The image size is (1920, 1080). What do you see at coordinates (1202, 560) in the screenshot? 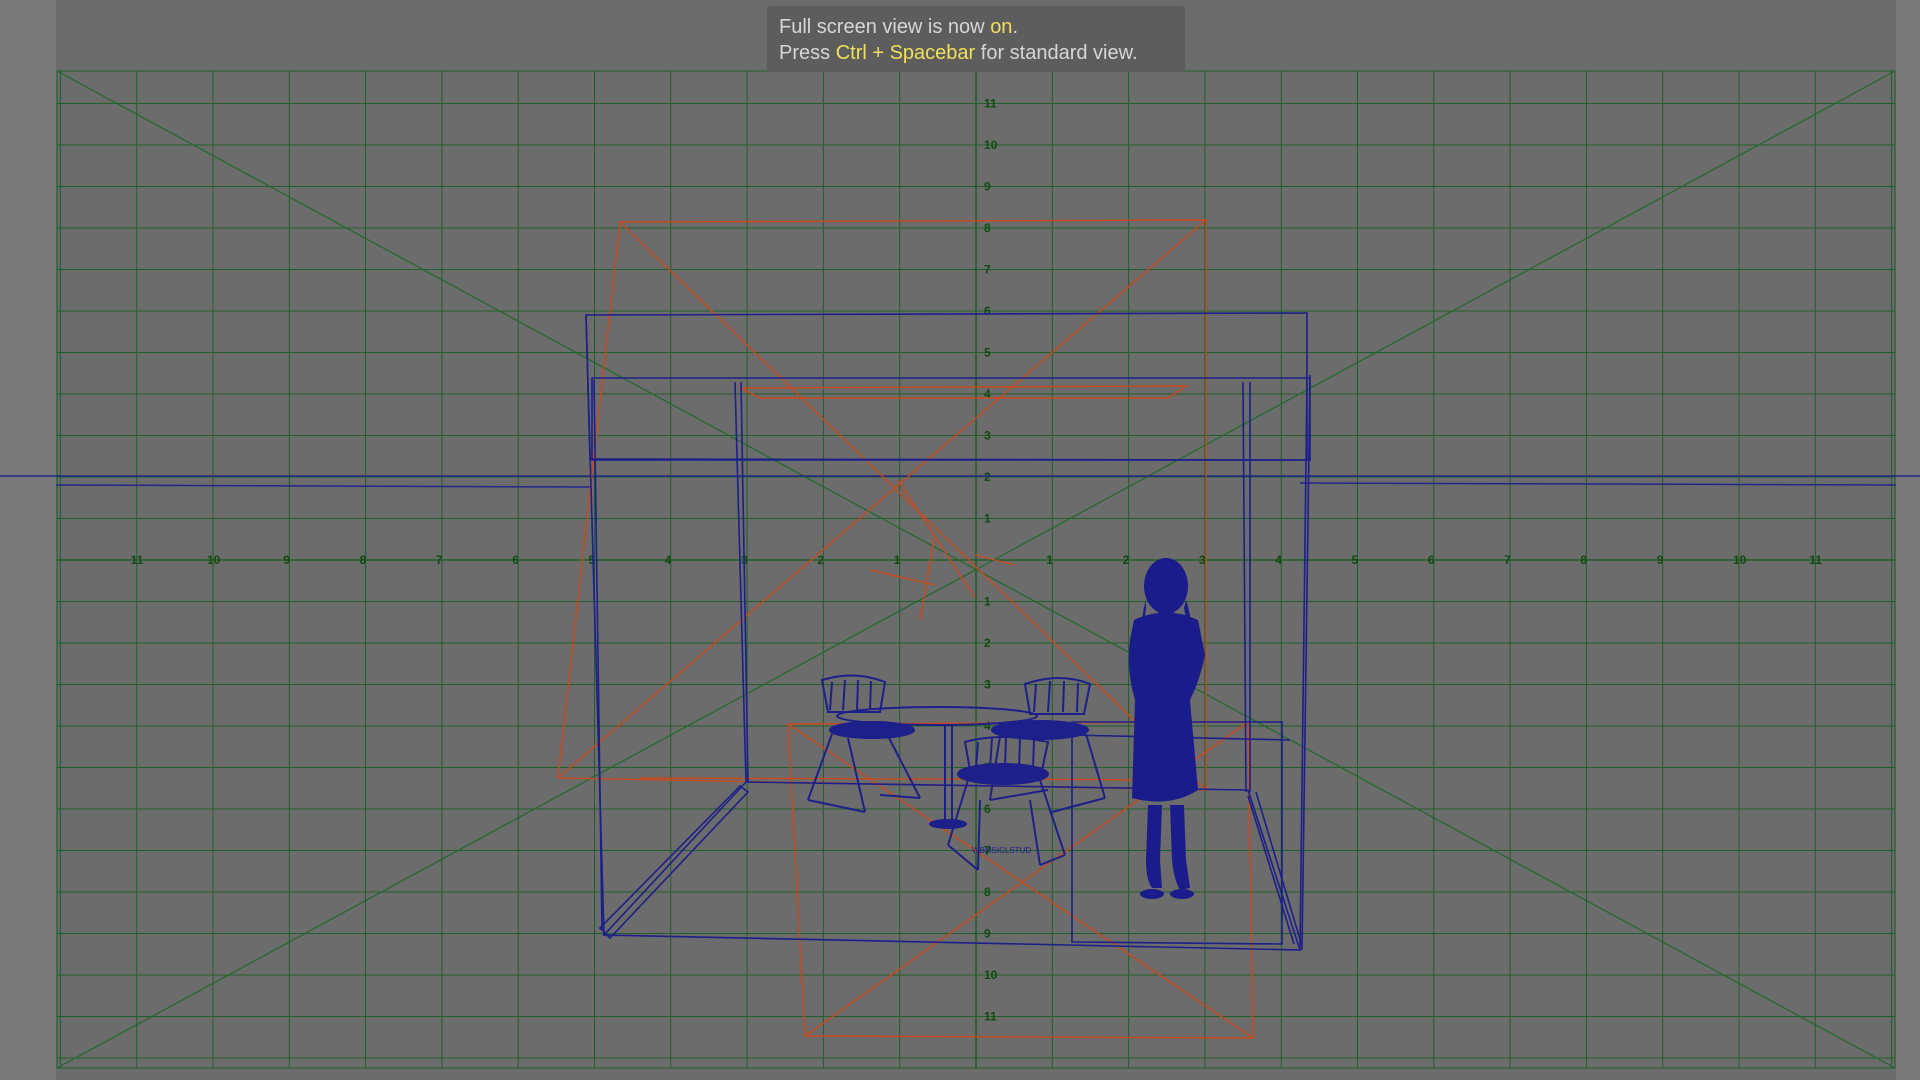
I see `grid-tick-label-x: 3` at bounding box center [1202, 560].